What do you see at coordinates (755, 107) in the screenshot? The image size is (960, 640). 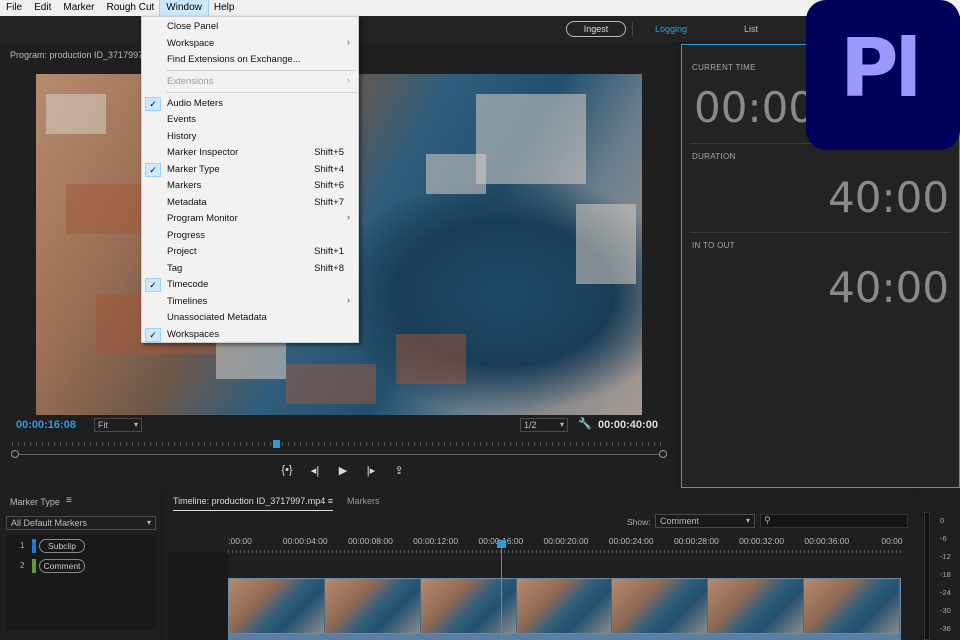 I see `current-time-value: 00:00` at bounding box center [755, 107].